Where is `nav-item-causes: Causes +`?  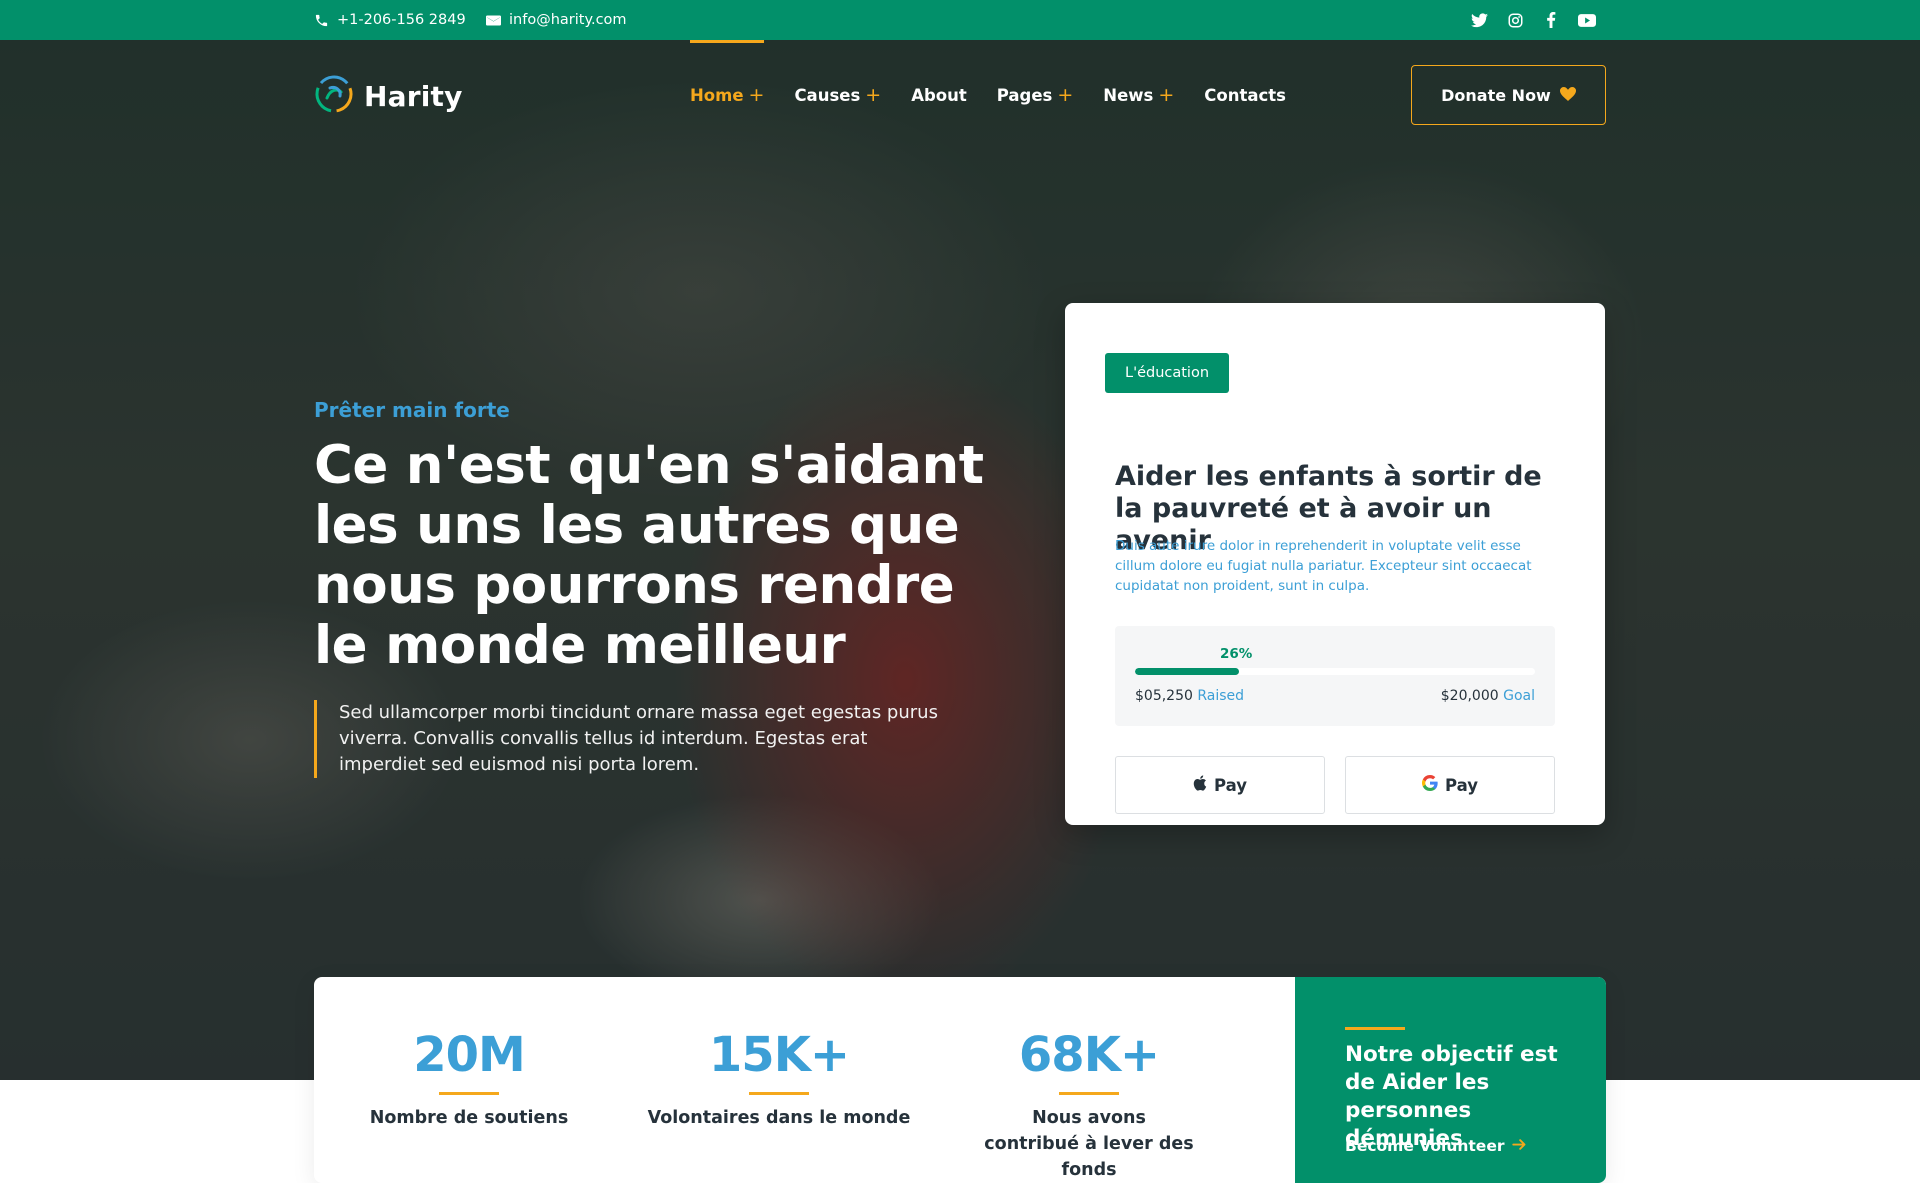 nav-item-causes: Causes + is located at coordinates (837, 95).